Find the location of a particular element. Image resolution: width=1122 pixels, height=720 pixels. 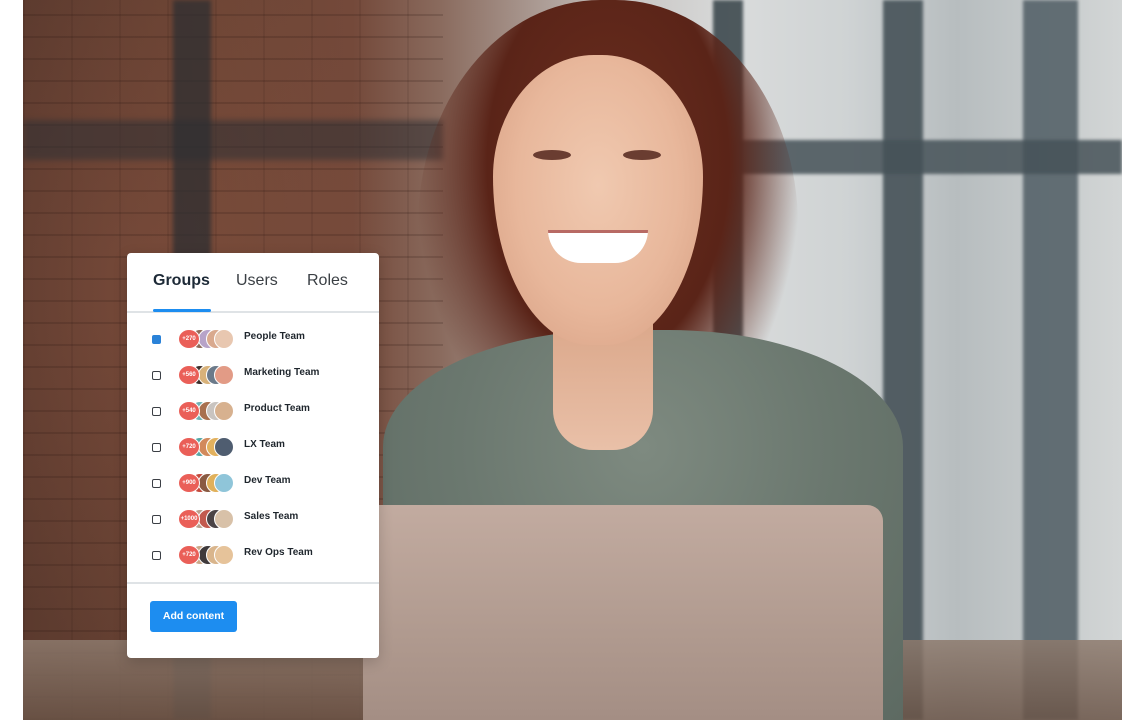

member-avatars: +560 is located at coordinates (208, 375).